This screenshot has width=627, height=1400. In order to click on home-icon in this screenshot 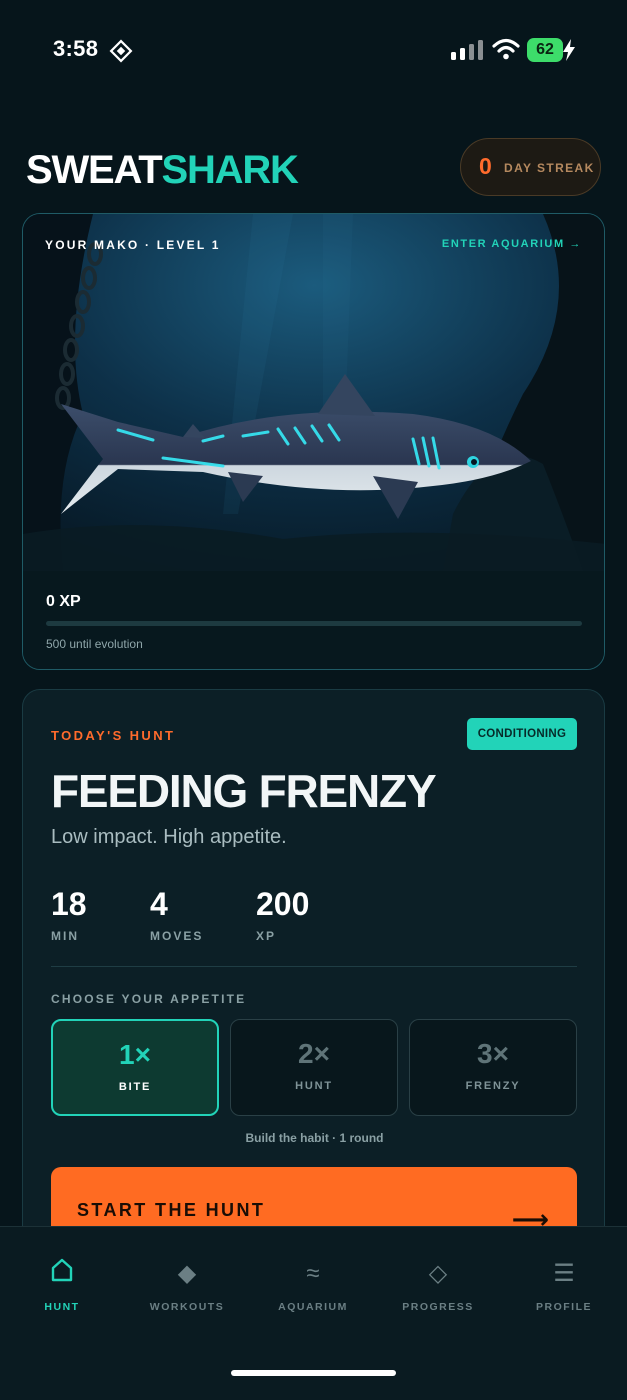, I will do `click(62, 1274)`.